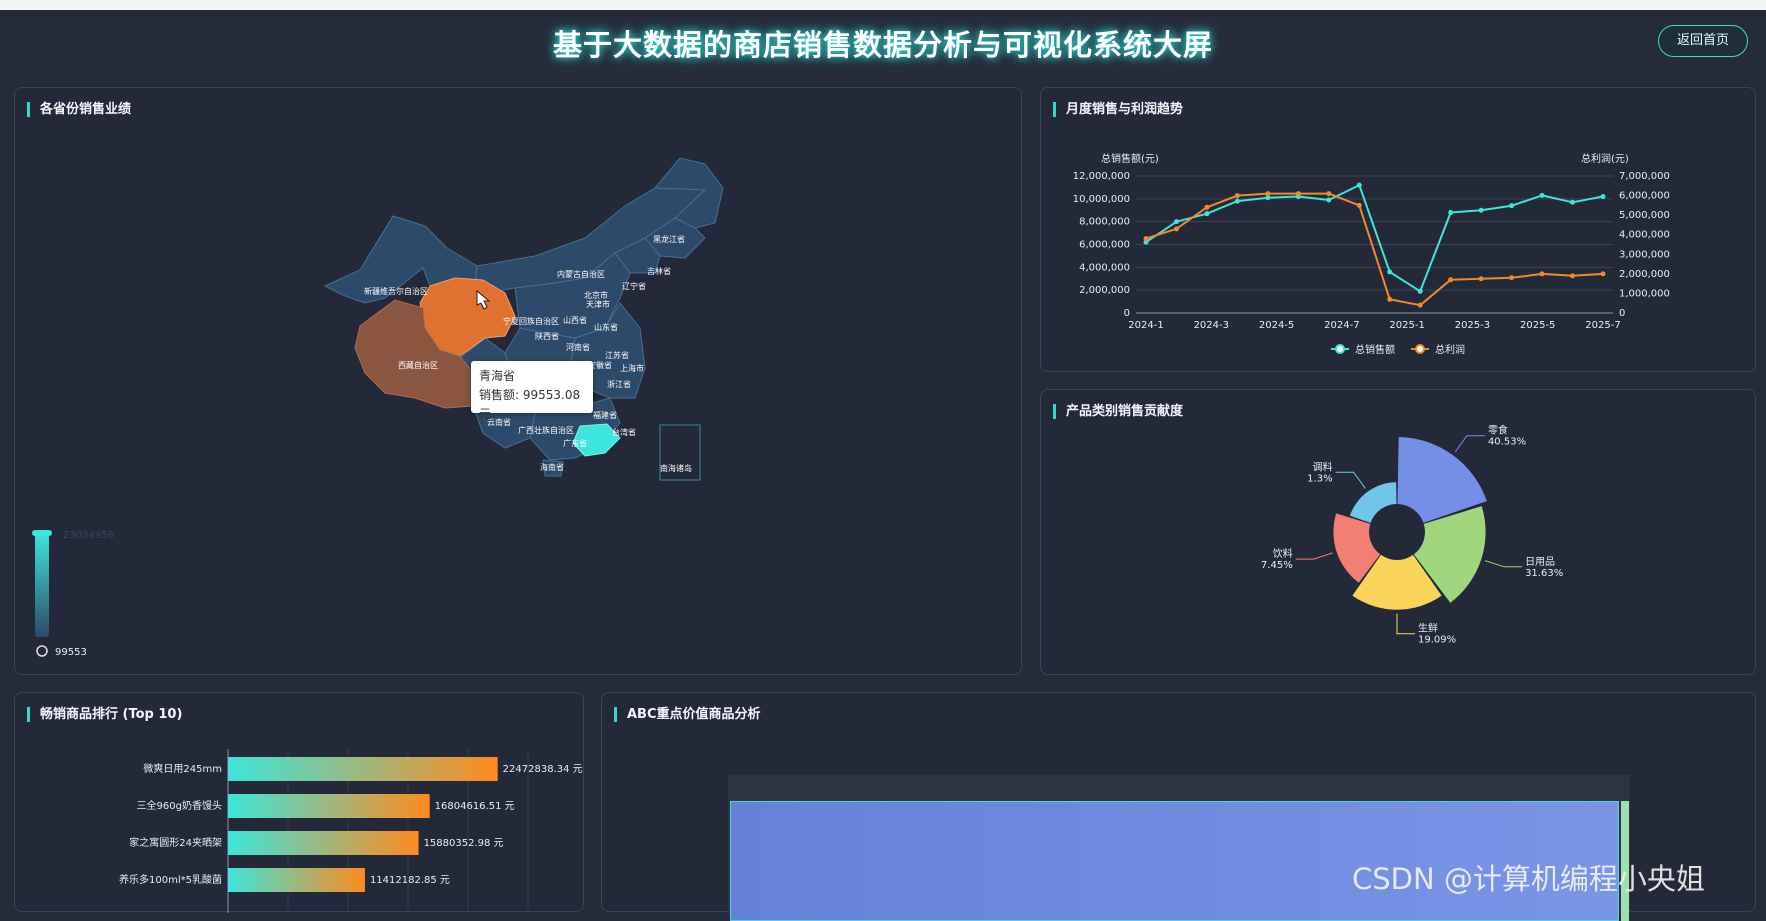 The width and height of the screenshot is (1766, 921). Describe the element at coordinates (1644, 235) in the screenshot. I see `y-right-tick-label: 4,000,000` at that location.